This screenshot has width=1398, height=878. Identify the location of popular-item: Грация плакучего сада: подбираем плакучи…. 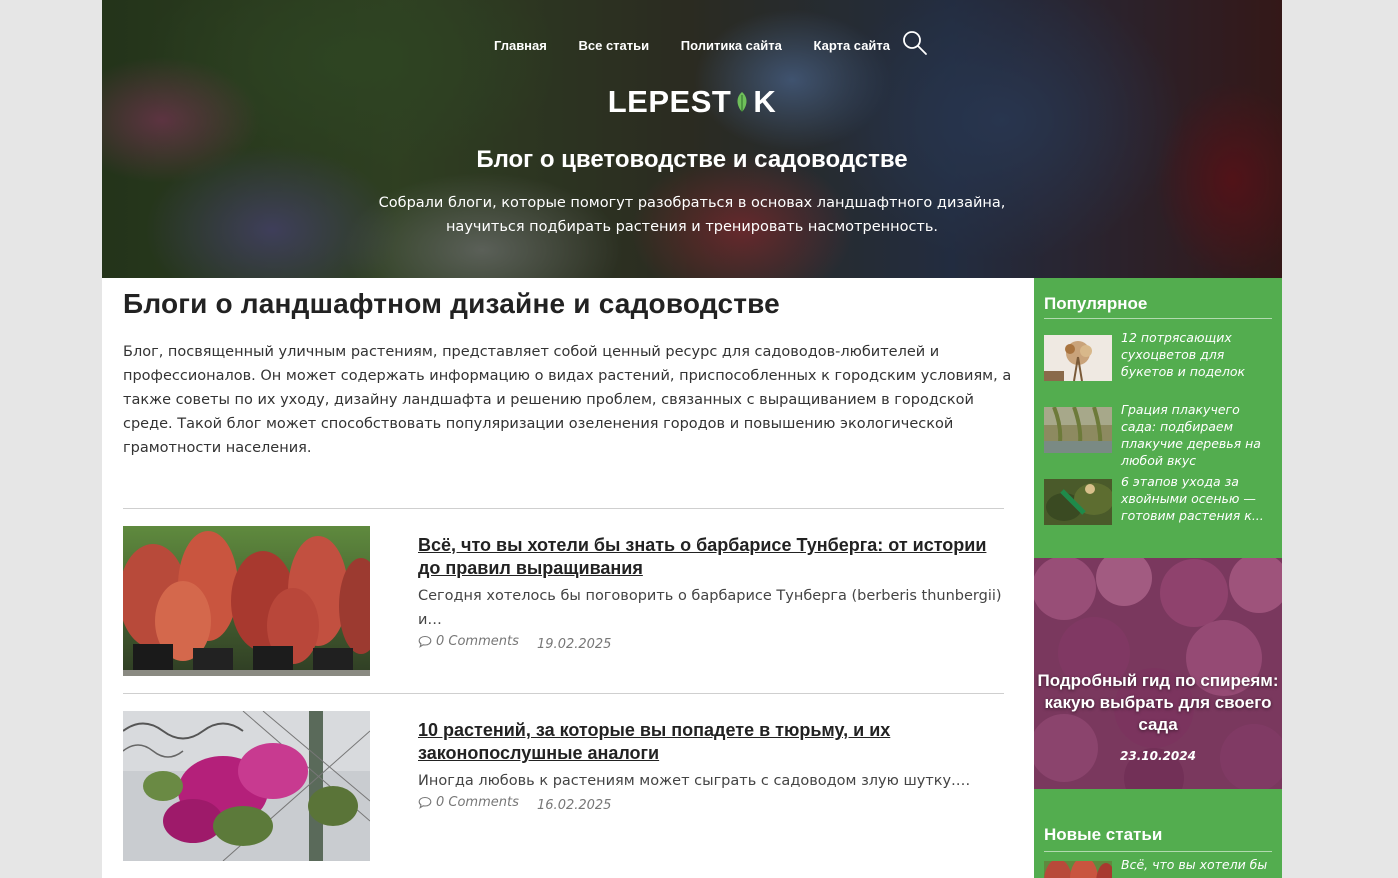
(1159, 435).